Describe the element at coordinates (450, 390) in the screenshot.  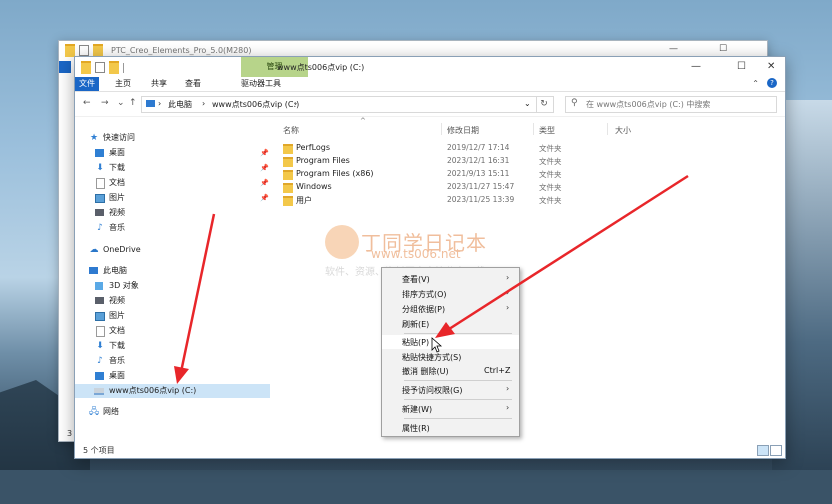
I see `menu-item-give-access: 授予访问权限(G) ›` at that location.